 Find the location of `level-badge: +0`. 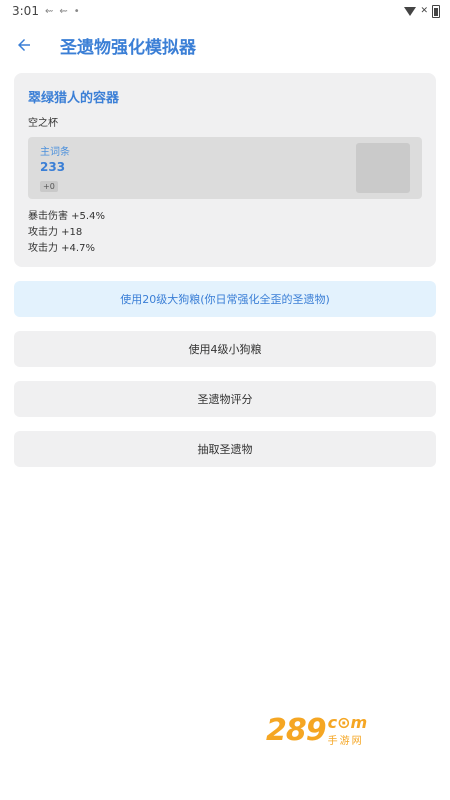

level-badge: +0 is located at coordinates (49, 186).